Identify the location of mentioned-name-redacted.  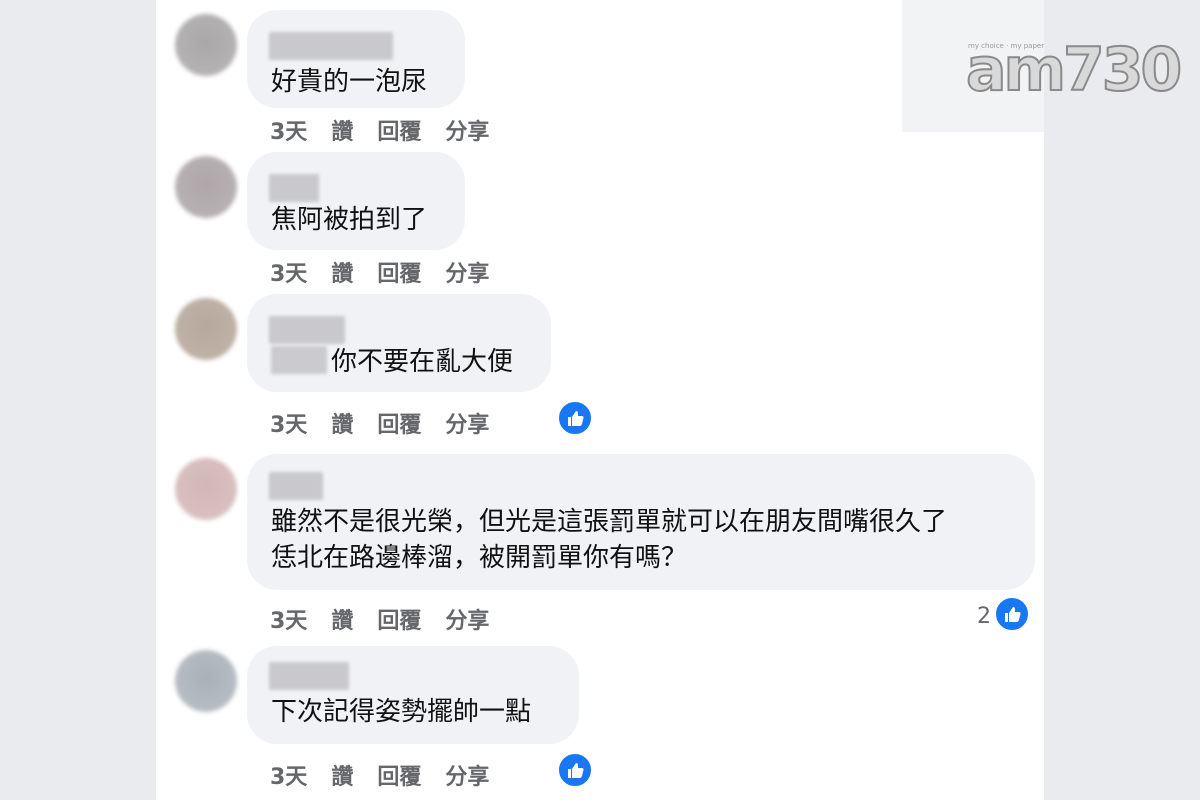
(299, 360).